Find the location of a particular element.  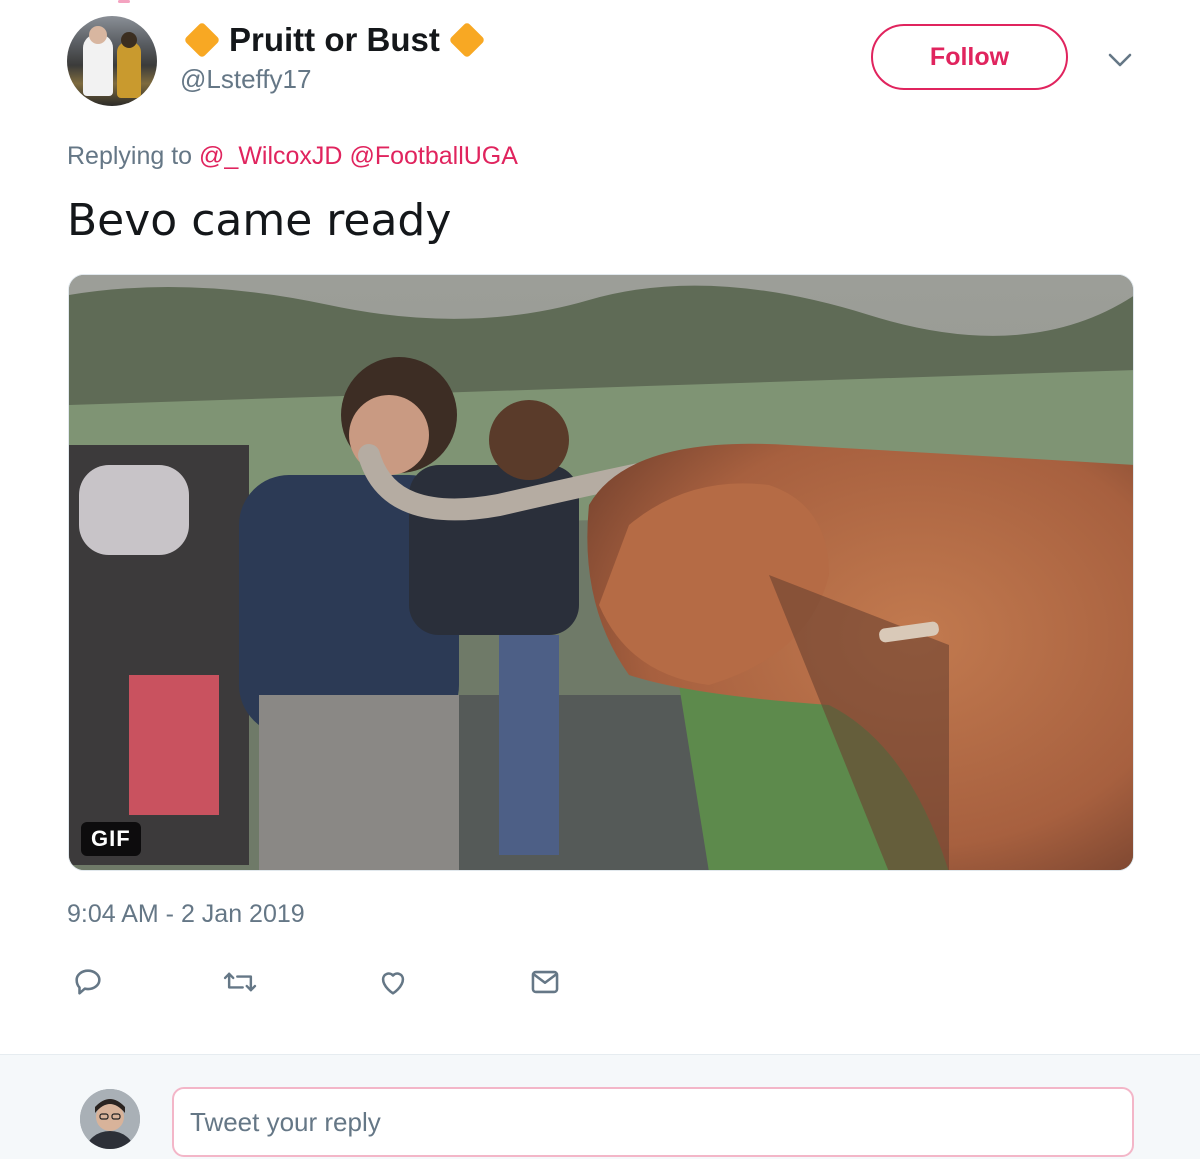

avatar-figure-right is located at coordinates (129, 70).